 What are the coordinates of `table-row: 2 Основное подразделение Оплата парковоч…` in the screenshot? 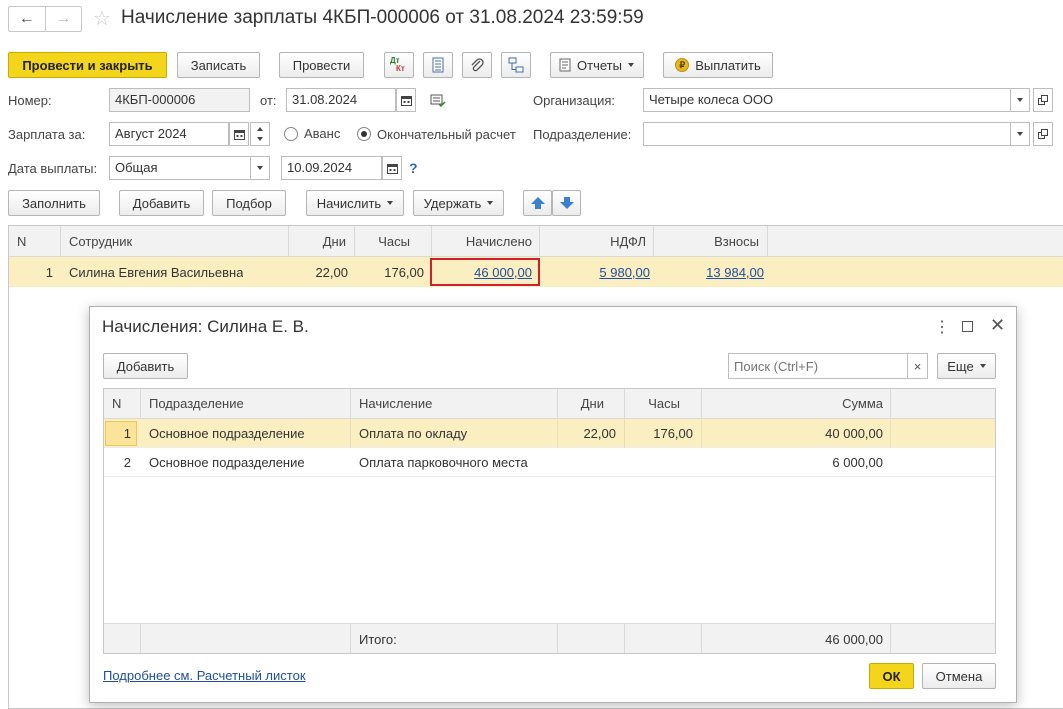 It's located at (549, 462).